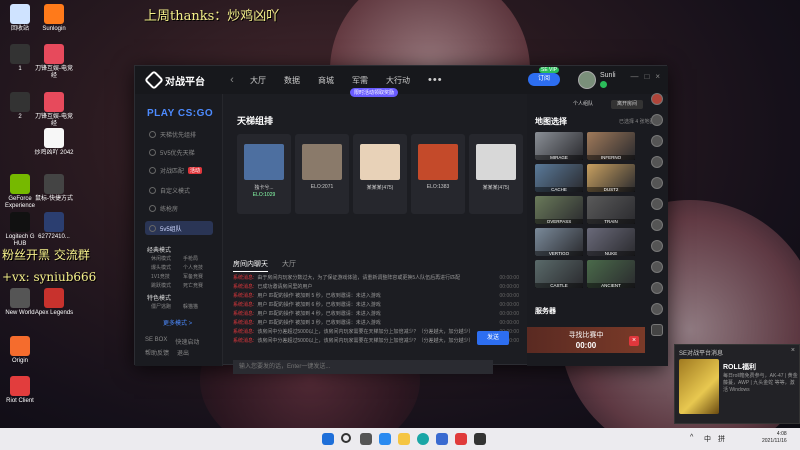  Describe the element at coordinates (187, 341) in the screenshot. I see `quick-launch-button: 快速启动` at that location.